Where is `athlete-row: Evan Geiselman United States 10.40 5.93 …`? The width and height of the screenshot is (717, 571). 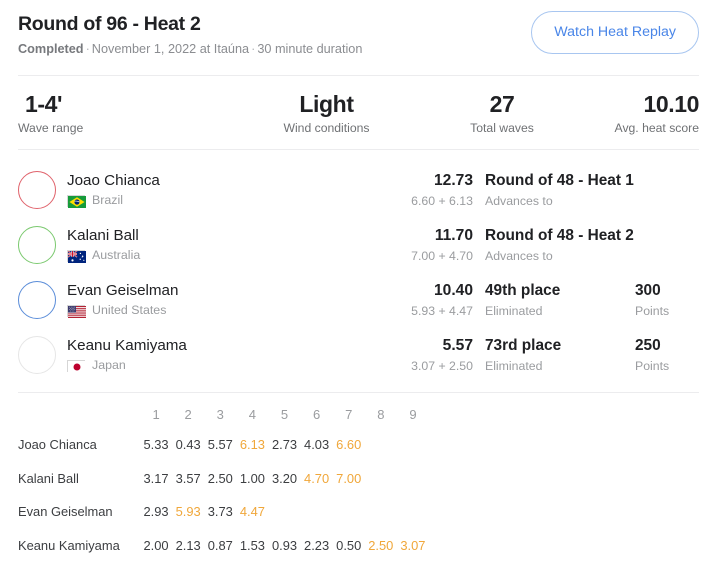 athlete-row: Evan Geiselman United States 10.40 5.93 … is located at coordinates (358, 299).